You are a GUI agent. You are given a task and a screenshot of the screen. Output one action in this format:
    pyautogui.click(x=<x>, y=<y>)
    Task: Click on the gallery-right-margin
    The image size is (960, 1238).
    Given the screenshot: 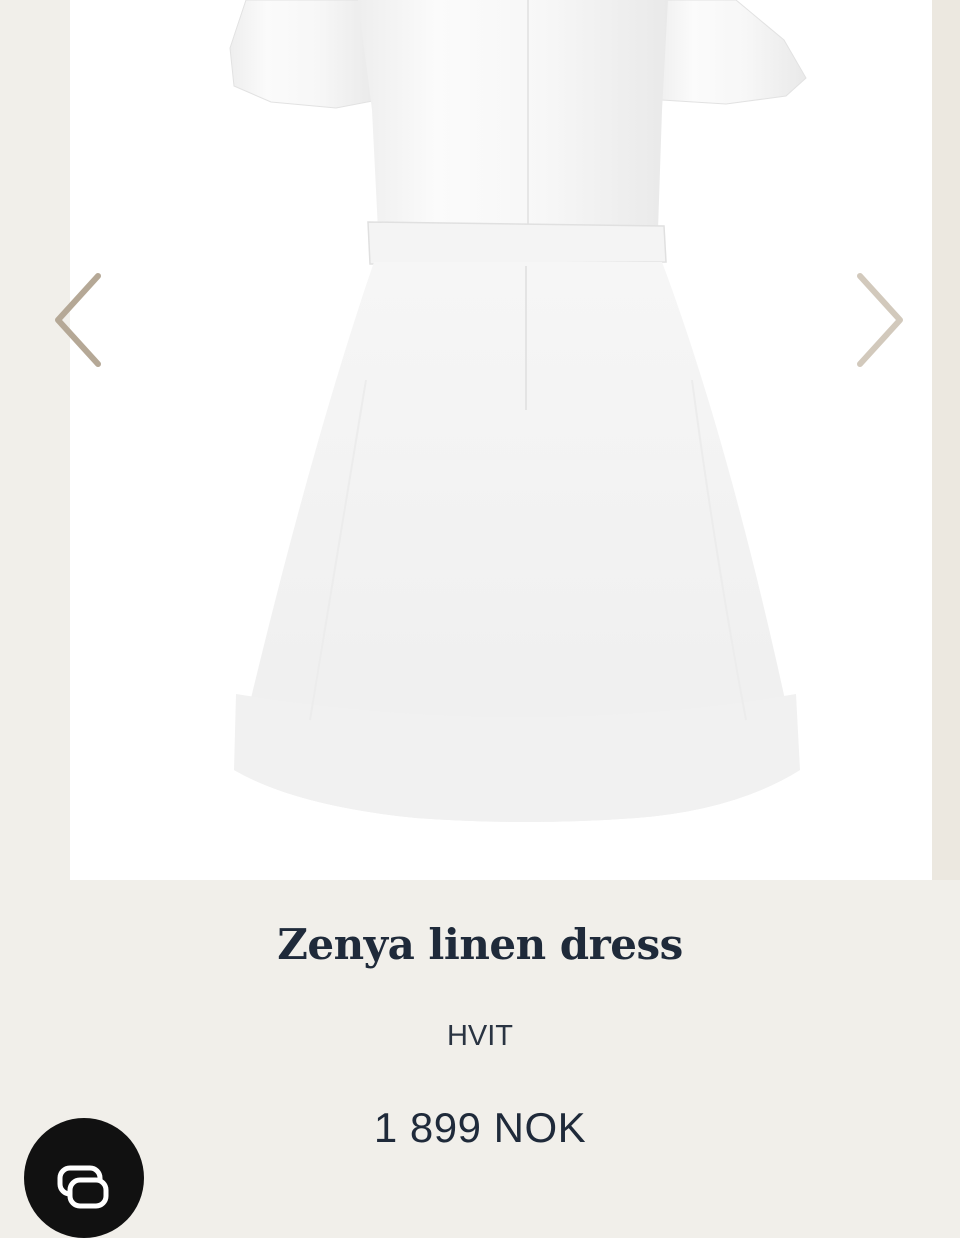 What is the action you would take?
    pyautogui.click(x=946, y=440)
    